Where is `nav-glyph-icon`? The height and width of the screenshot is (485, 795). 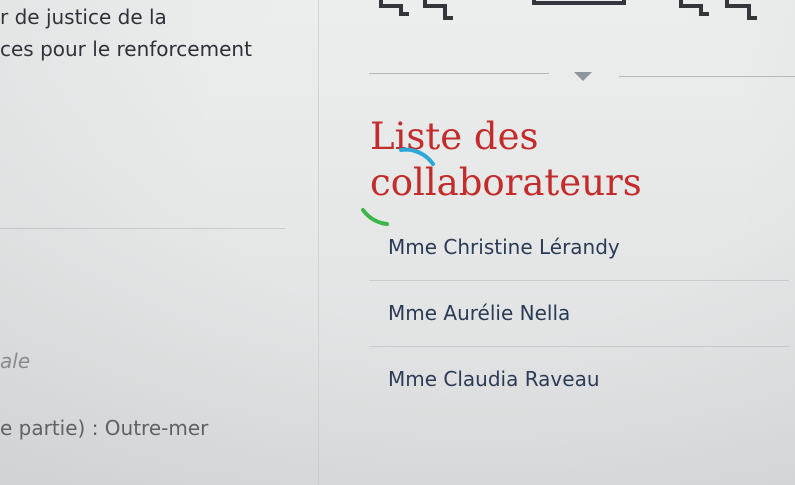
nav-glyph-icon is located at coordinates (579, 11).